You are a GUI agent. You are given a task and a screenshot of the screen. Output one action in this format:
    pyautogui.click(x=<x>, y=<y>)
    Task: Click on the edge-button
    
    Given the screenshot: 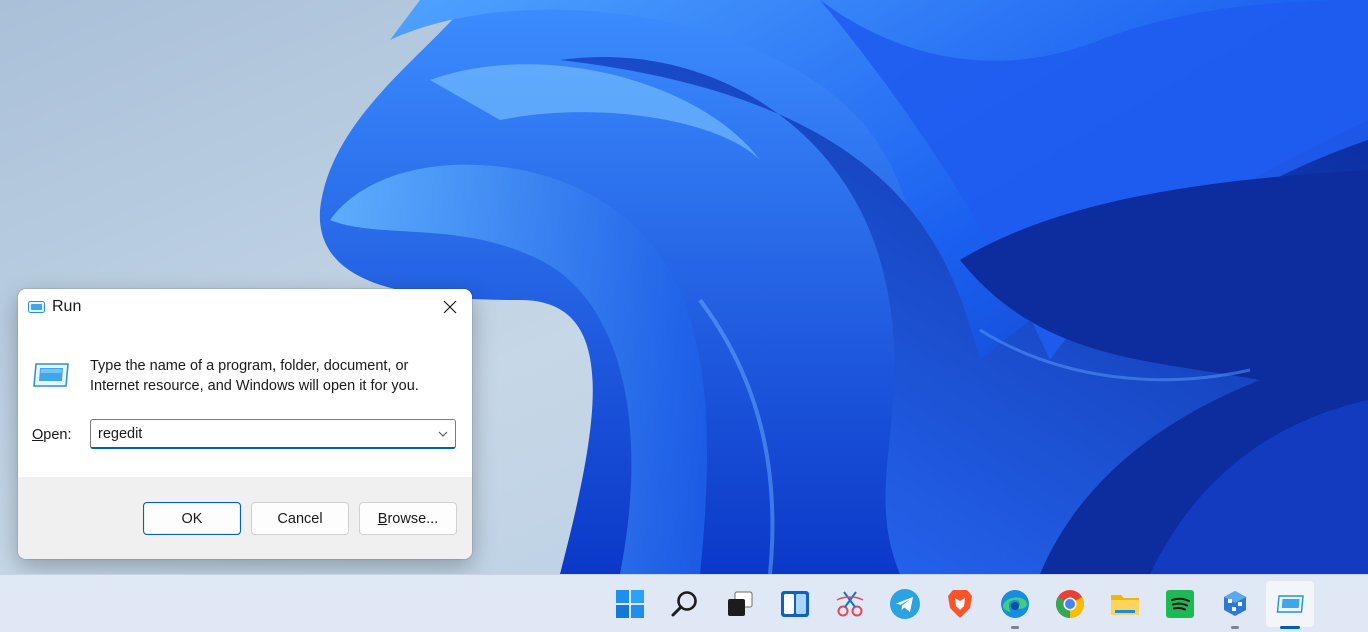 What is the action you would take?
    pyautogui.click(x=1015, y=605)
    